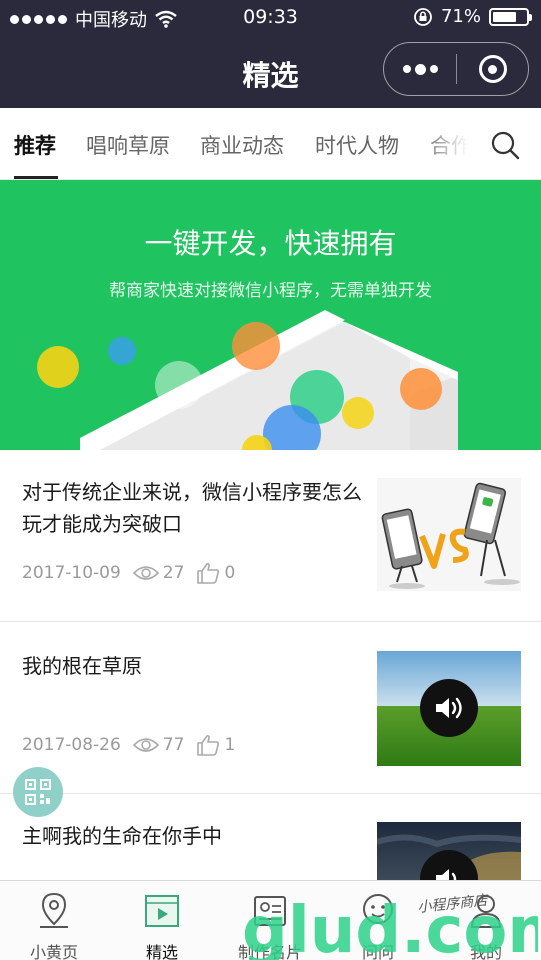 The height and width of the screenshot is (960, 541). I want to click on tabbar-item-featured: 精选, so click(162, 920).